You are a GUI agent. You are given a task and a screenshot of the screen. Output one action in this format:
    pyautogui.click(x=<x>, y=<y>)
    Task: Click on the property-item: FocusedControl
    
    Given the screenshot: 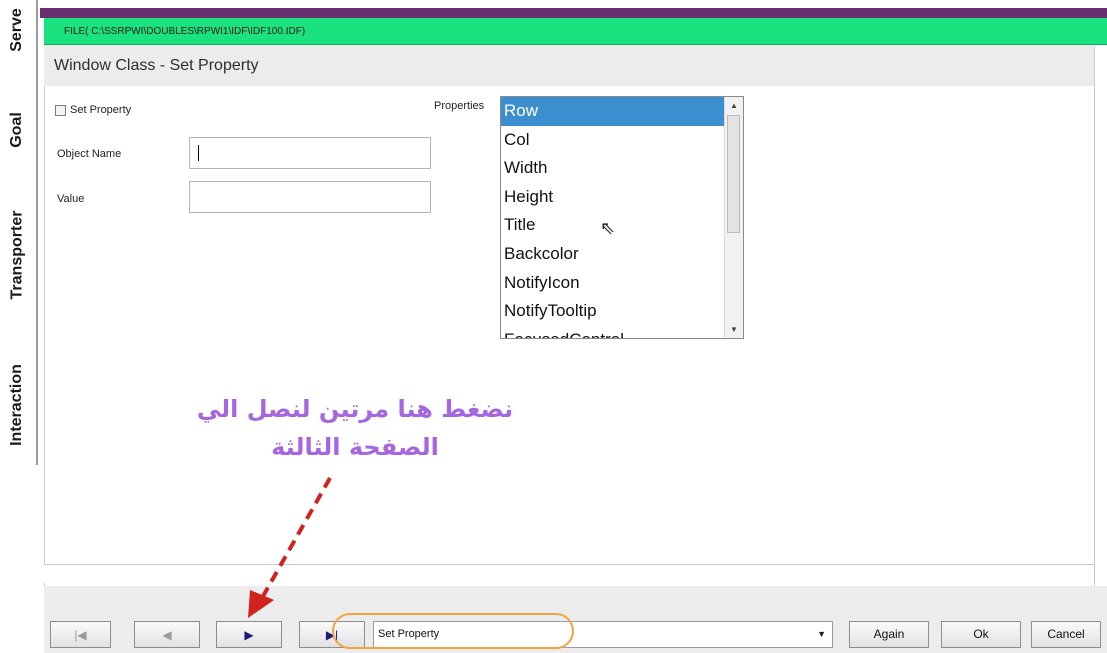 What is the action you would take?
    pyautogui.click(x=622, y=332)
    